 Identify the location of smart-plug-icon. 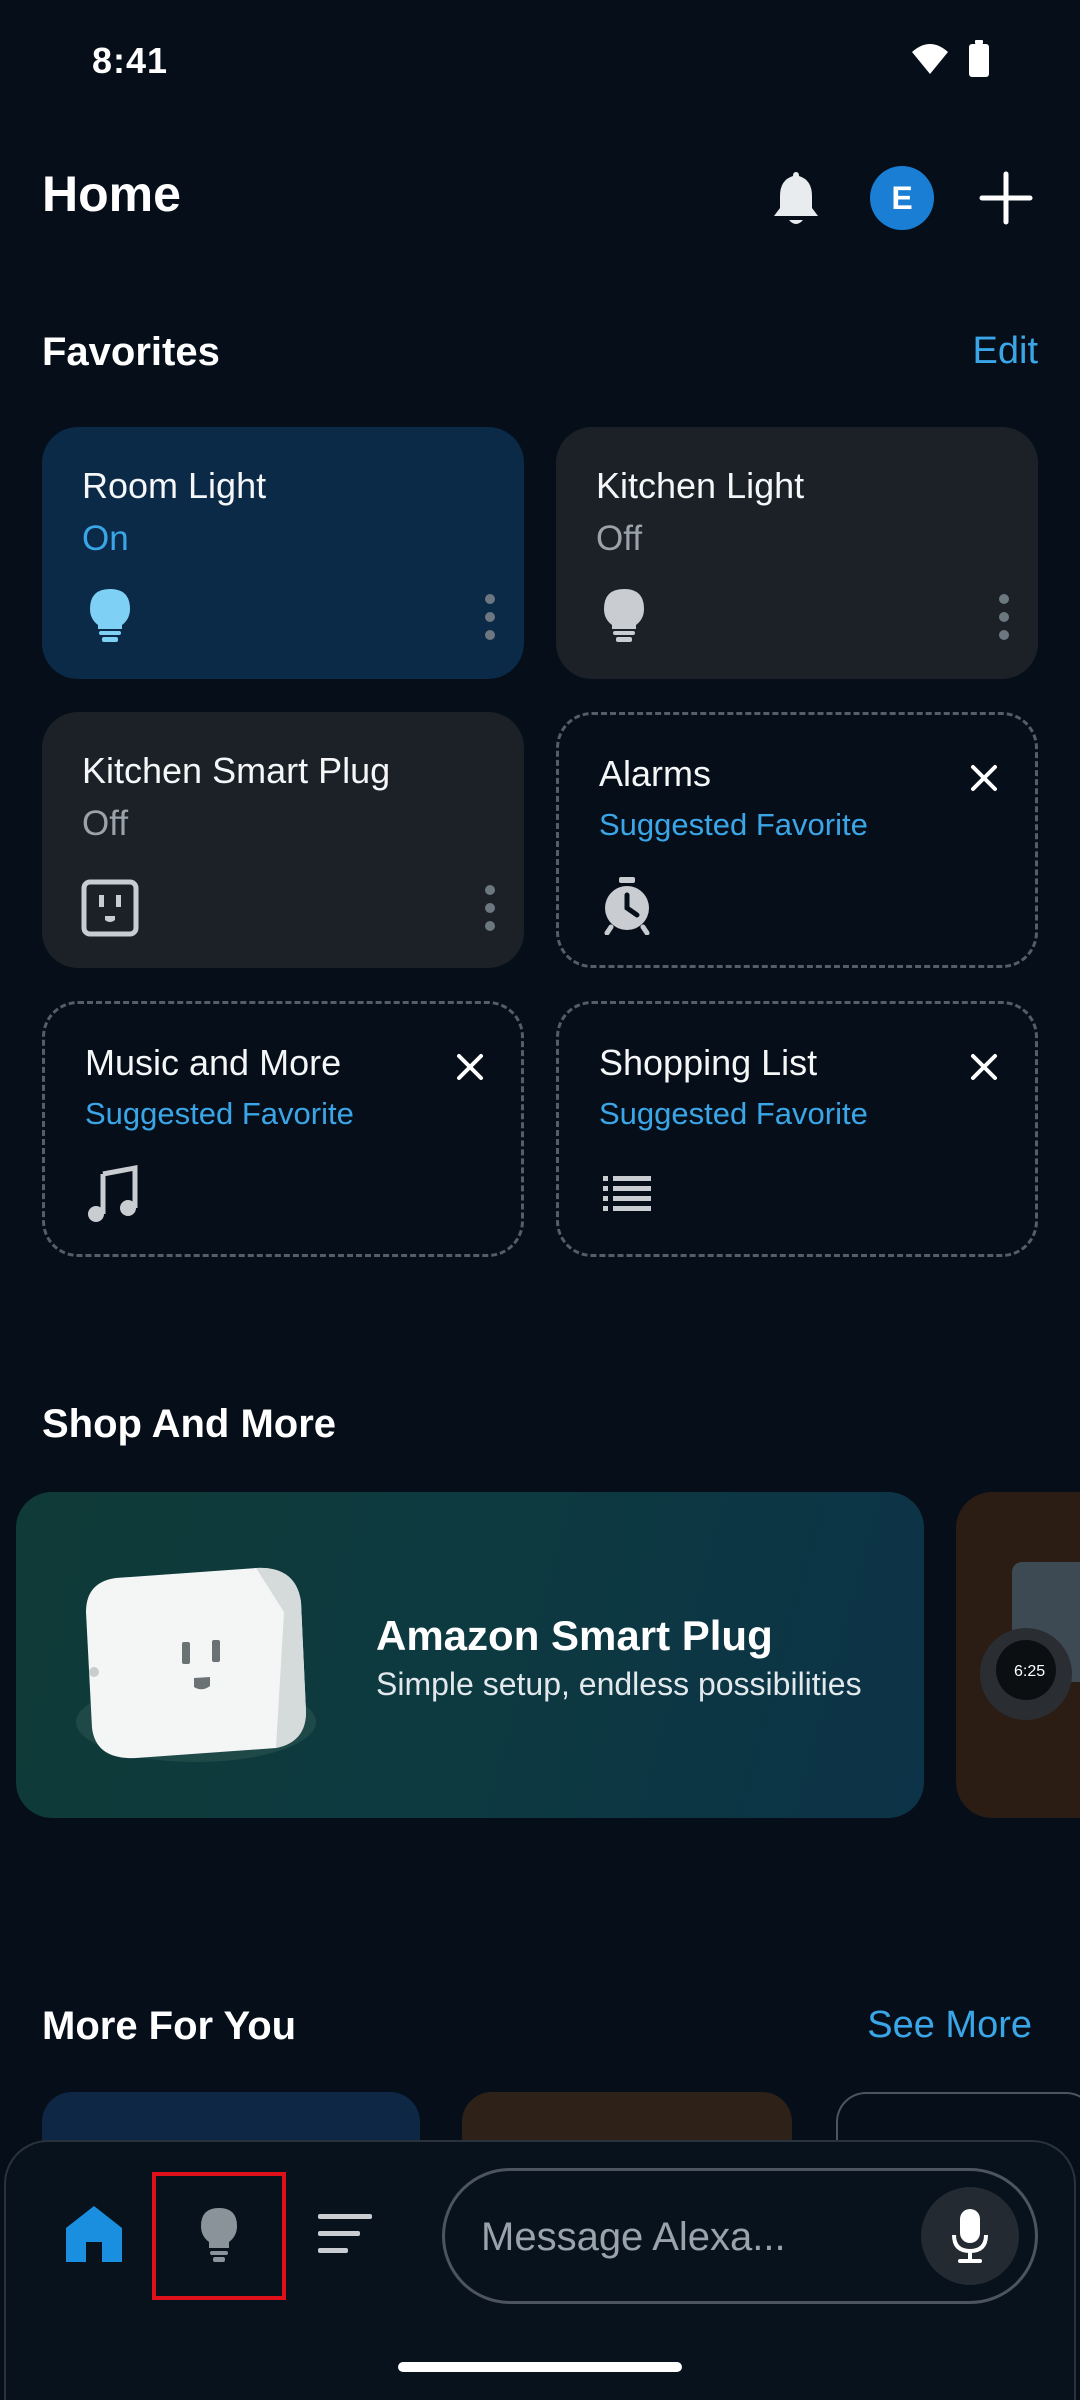
(110, 908).